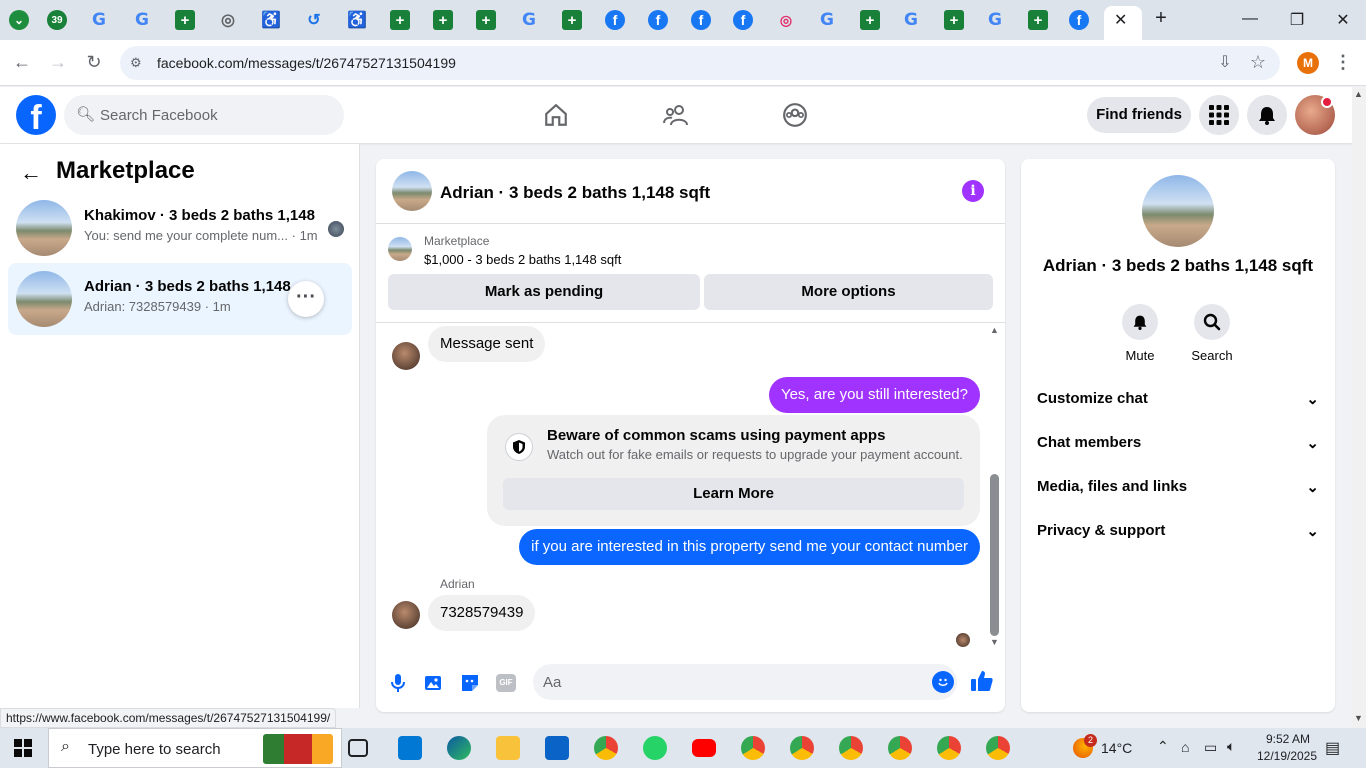 The height and width of the screenshot is (768, 1366). Describe the element at coordinates (58, 62) in the screenshot. I see `forward-icon: →` at that location.